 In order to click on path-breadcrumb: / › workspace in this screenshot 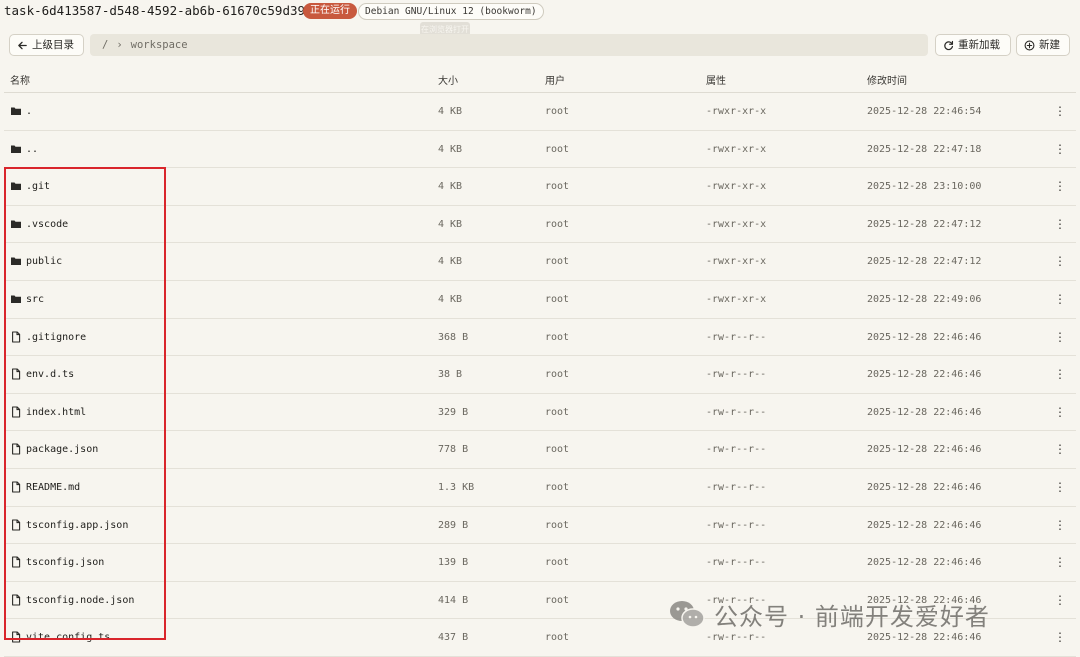, I will do `click(509, 45)`.